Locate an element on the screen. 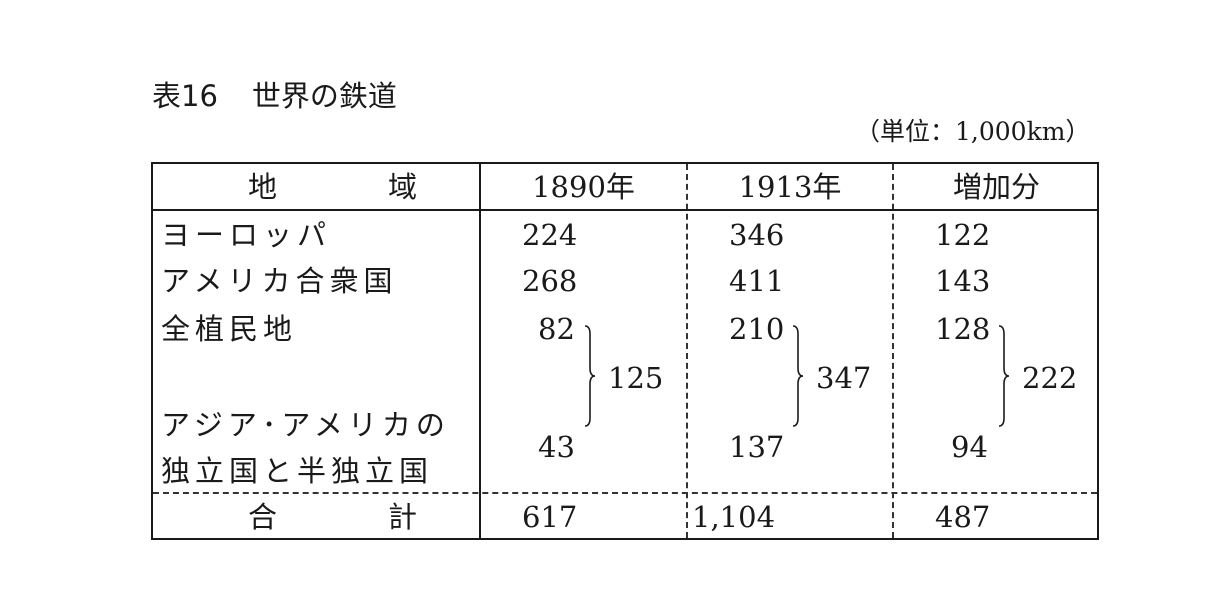 The image size is (1229, 603). header-increase: 増加分 is located at coordinates (996, 187).